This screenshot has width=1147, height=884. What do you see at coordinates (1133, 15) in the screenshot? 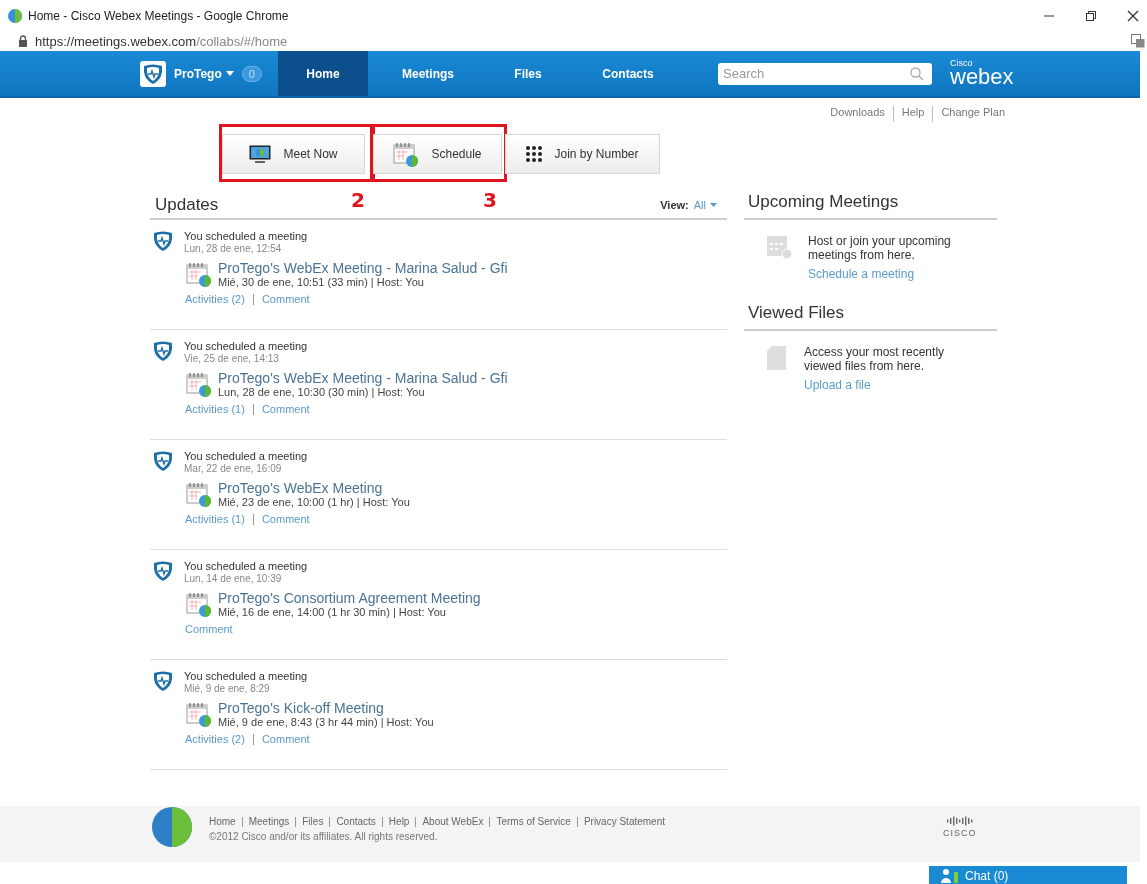
I see `close-icon` at bounding box center [1133, 15].